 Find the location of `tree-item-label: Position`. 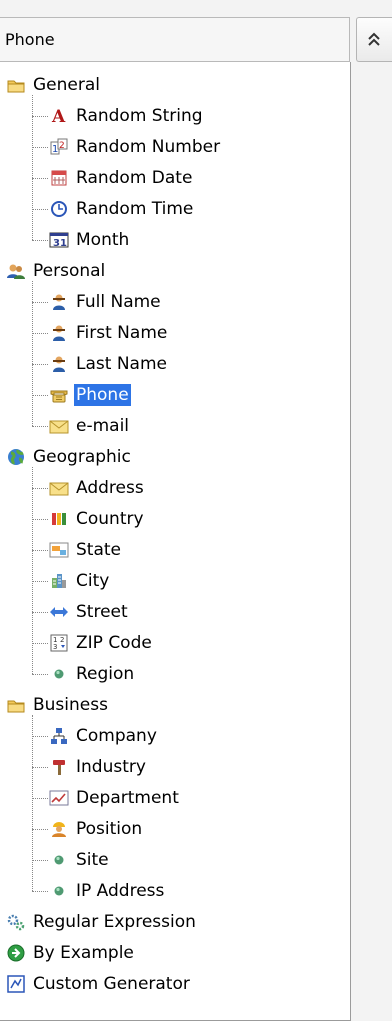

tree-item-label: Position is located at coordinates (109, 829).